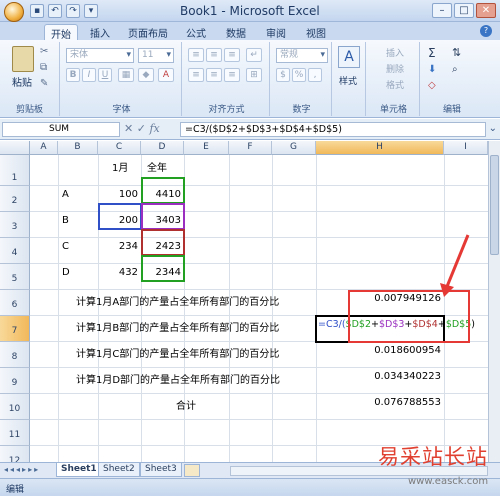  I want to click on column-header-f: F, so click(250, 148).